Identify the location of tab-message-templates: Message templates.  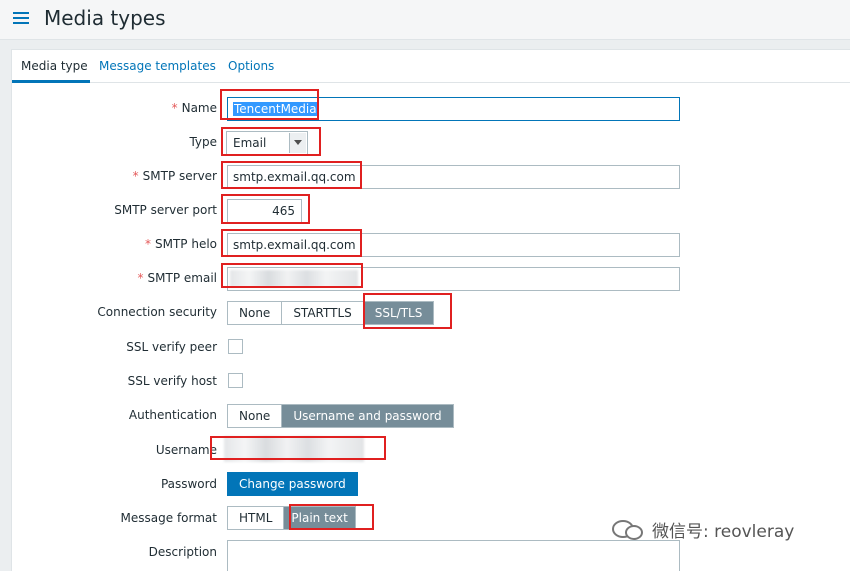
(157, 66).